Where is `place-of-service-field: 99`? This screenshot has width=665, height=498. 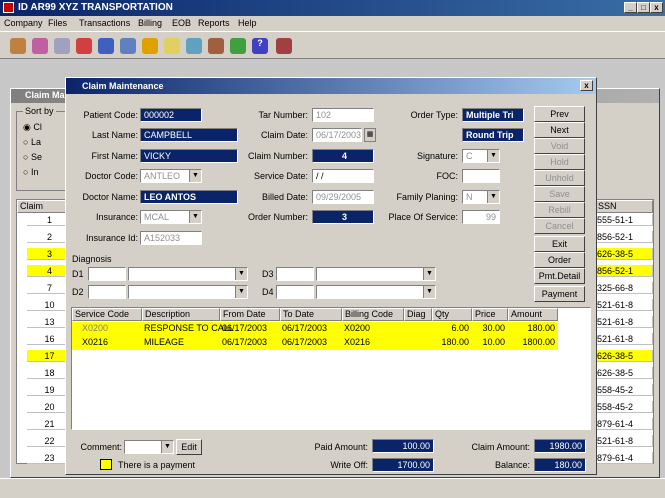 place-of-service-field: 99 is located at coordinates (481, 217).